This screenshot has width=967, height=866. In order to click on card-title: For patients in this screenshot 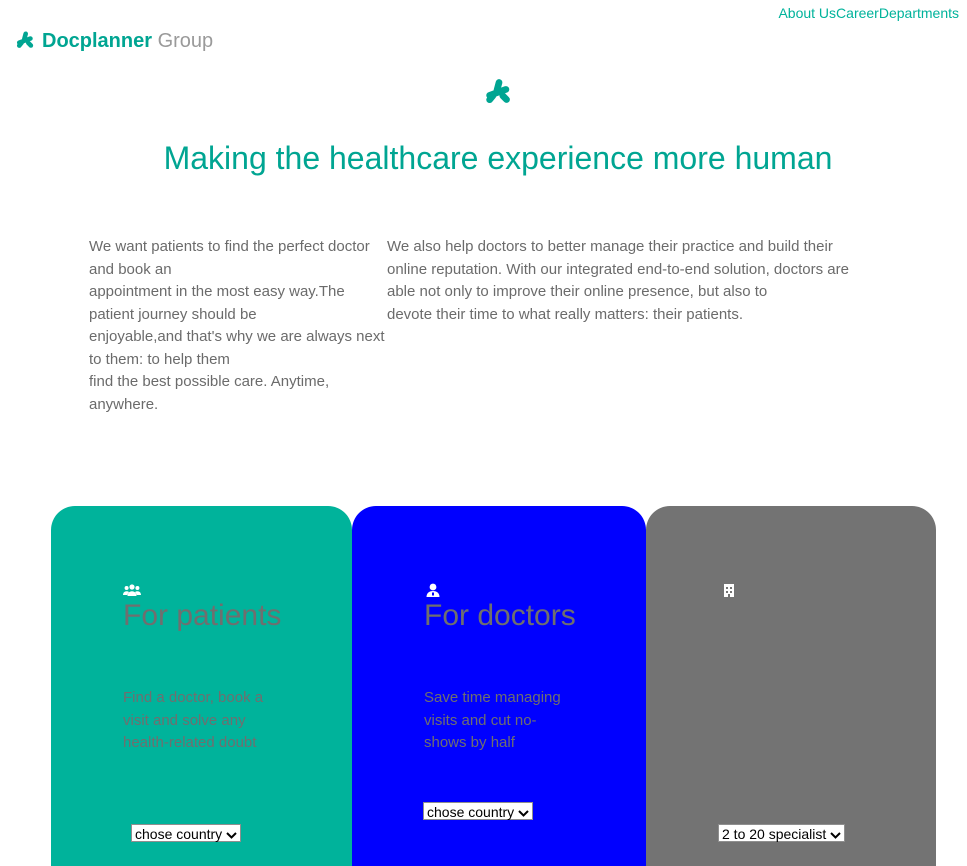, I will do `click(202, 615)`.